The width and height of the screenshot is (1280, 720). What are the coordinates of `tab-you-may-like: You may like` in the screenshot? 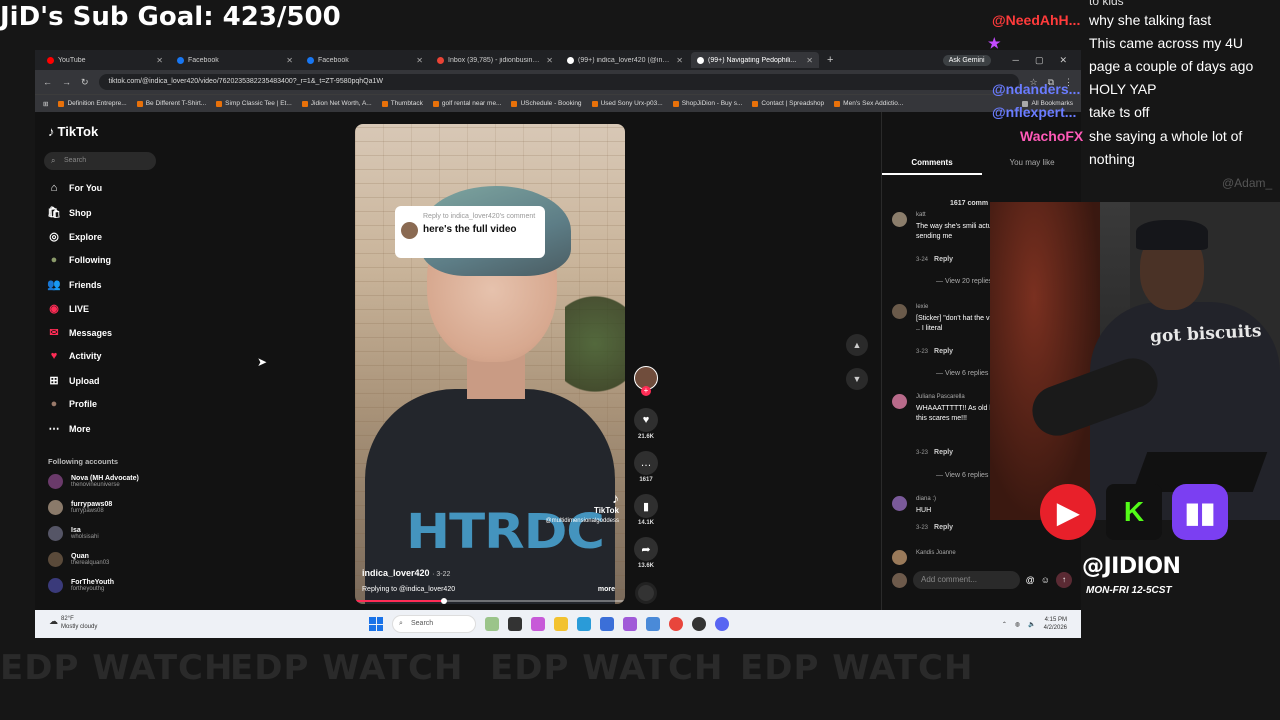 It's located at (1031, 166).